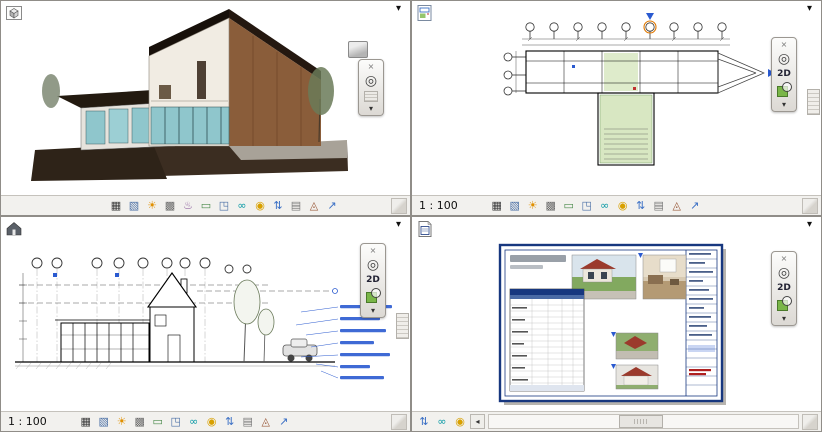 The image size is (822, 432). What do you see at coordinates (203, 318) in the screenshot?
I see `drawing-section` at bounding box center [203, 318].